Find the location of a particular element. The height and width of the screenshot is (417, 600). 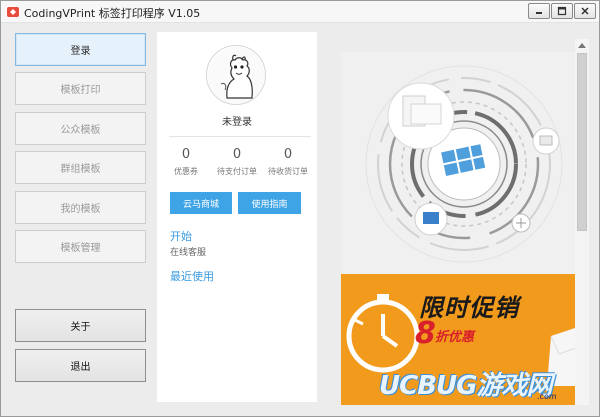

sidebar-item-group-templates: 群组模板 is located at coordinates (80, 167).